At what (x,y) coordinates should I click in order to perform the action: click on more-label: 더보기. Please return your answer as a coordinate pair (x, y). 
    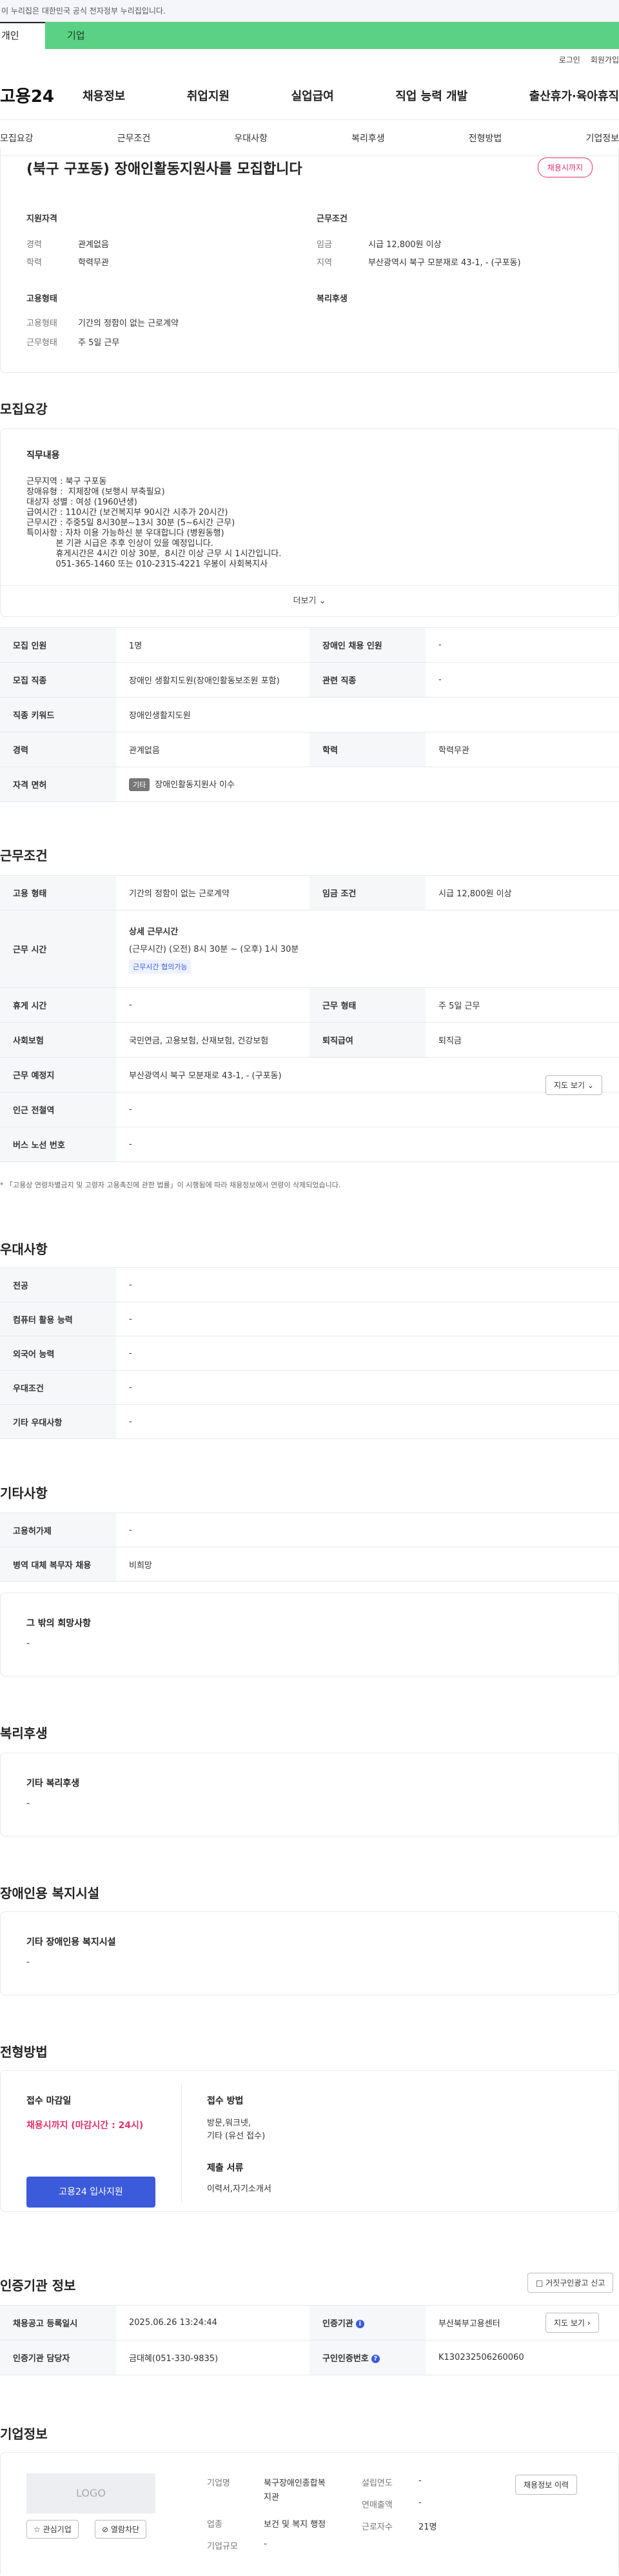
    Looking at the image, I should click on (305, 601).